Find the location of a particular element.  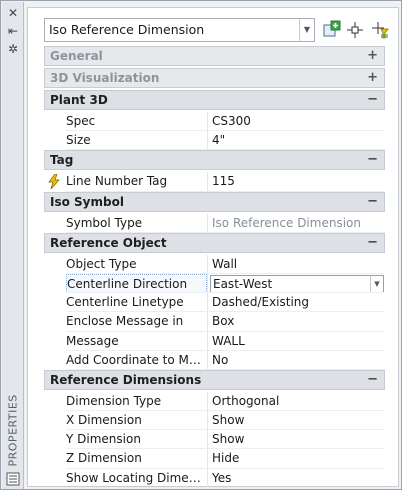

selection-toolbar: Iso Reference Dimension ▼ is located at coordinates (219, 30).